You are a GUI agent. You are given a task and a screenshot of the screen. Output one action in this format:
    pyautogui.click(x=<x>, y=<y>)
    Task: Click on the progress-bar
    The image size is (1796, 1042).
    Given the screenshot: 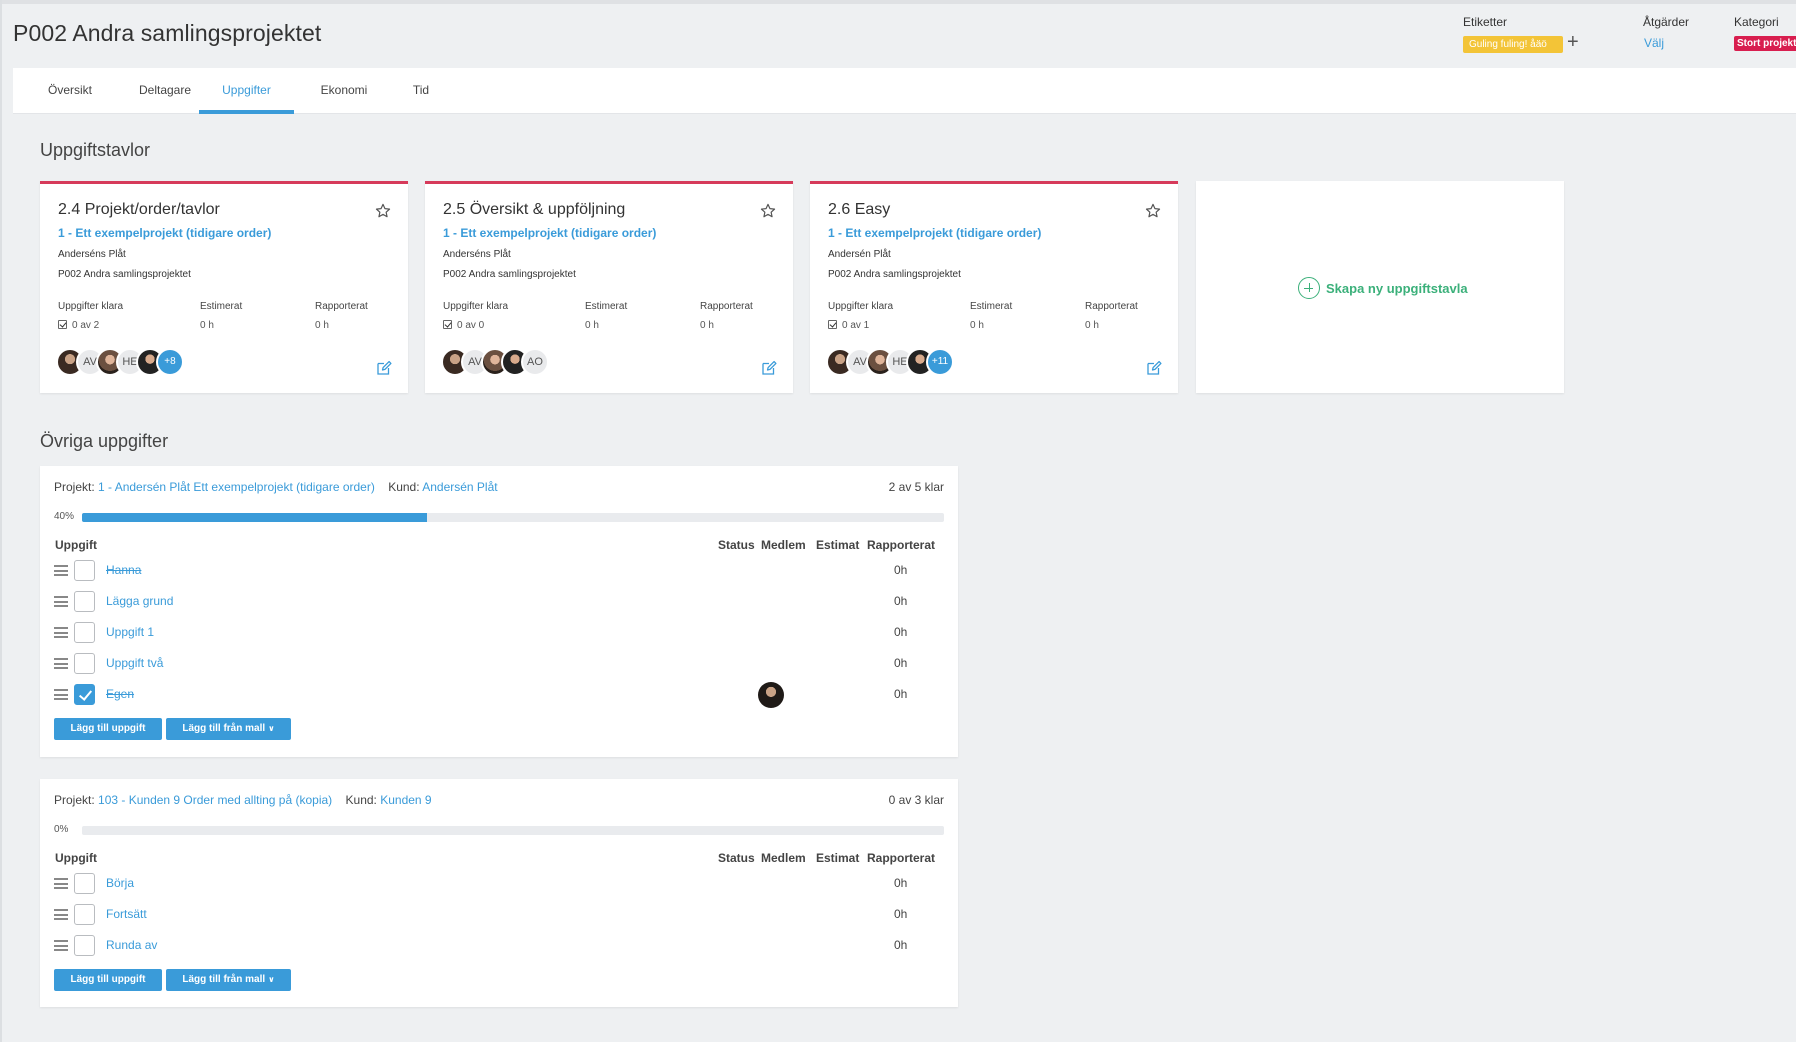 What is the action you would take?
    pyautogui.click(x=513, y=830)
    